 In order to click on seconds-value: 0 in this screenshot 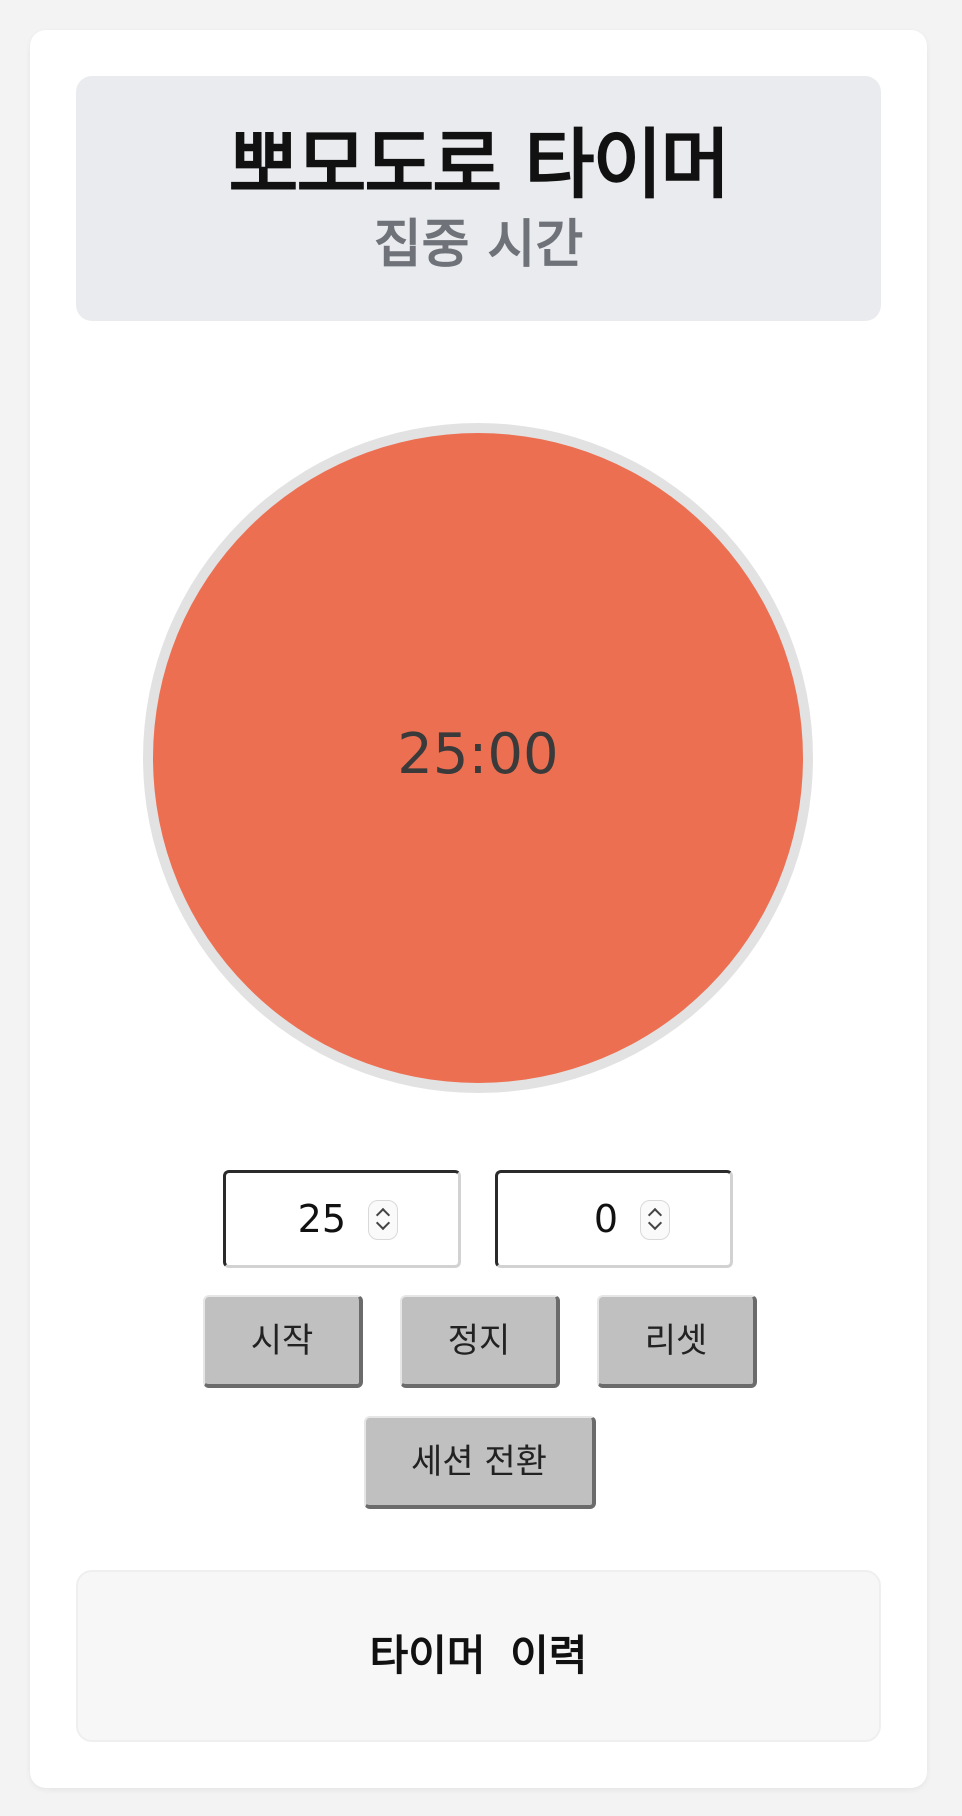, I will do `click(605, 1219)`.